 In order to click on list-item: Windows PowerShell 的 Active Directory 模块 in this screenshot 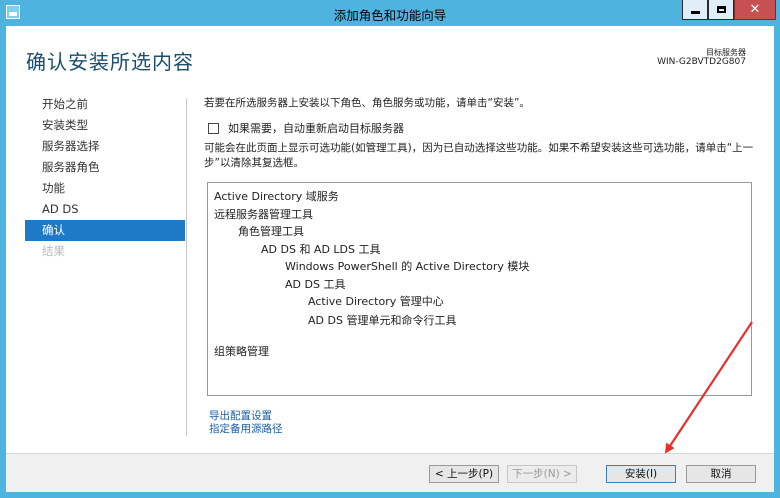, I will do `click(407, 266)`.